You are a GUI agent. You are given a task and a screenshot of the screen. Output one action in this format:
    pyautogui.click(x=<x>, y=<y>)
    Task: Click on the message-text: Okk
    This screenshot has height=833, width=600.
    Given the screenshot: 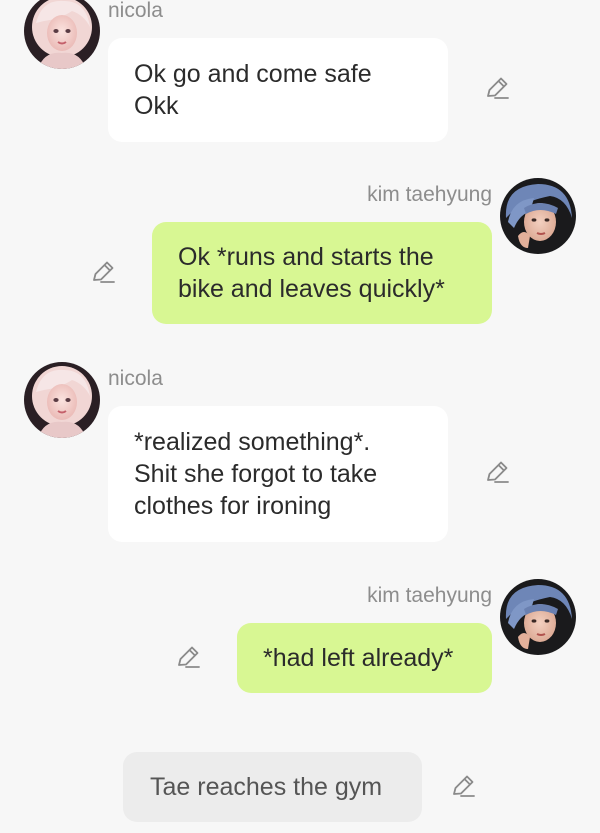 What is the action you would take?
    pyautogui.click(x=156, y=106)
    